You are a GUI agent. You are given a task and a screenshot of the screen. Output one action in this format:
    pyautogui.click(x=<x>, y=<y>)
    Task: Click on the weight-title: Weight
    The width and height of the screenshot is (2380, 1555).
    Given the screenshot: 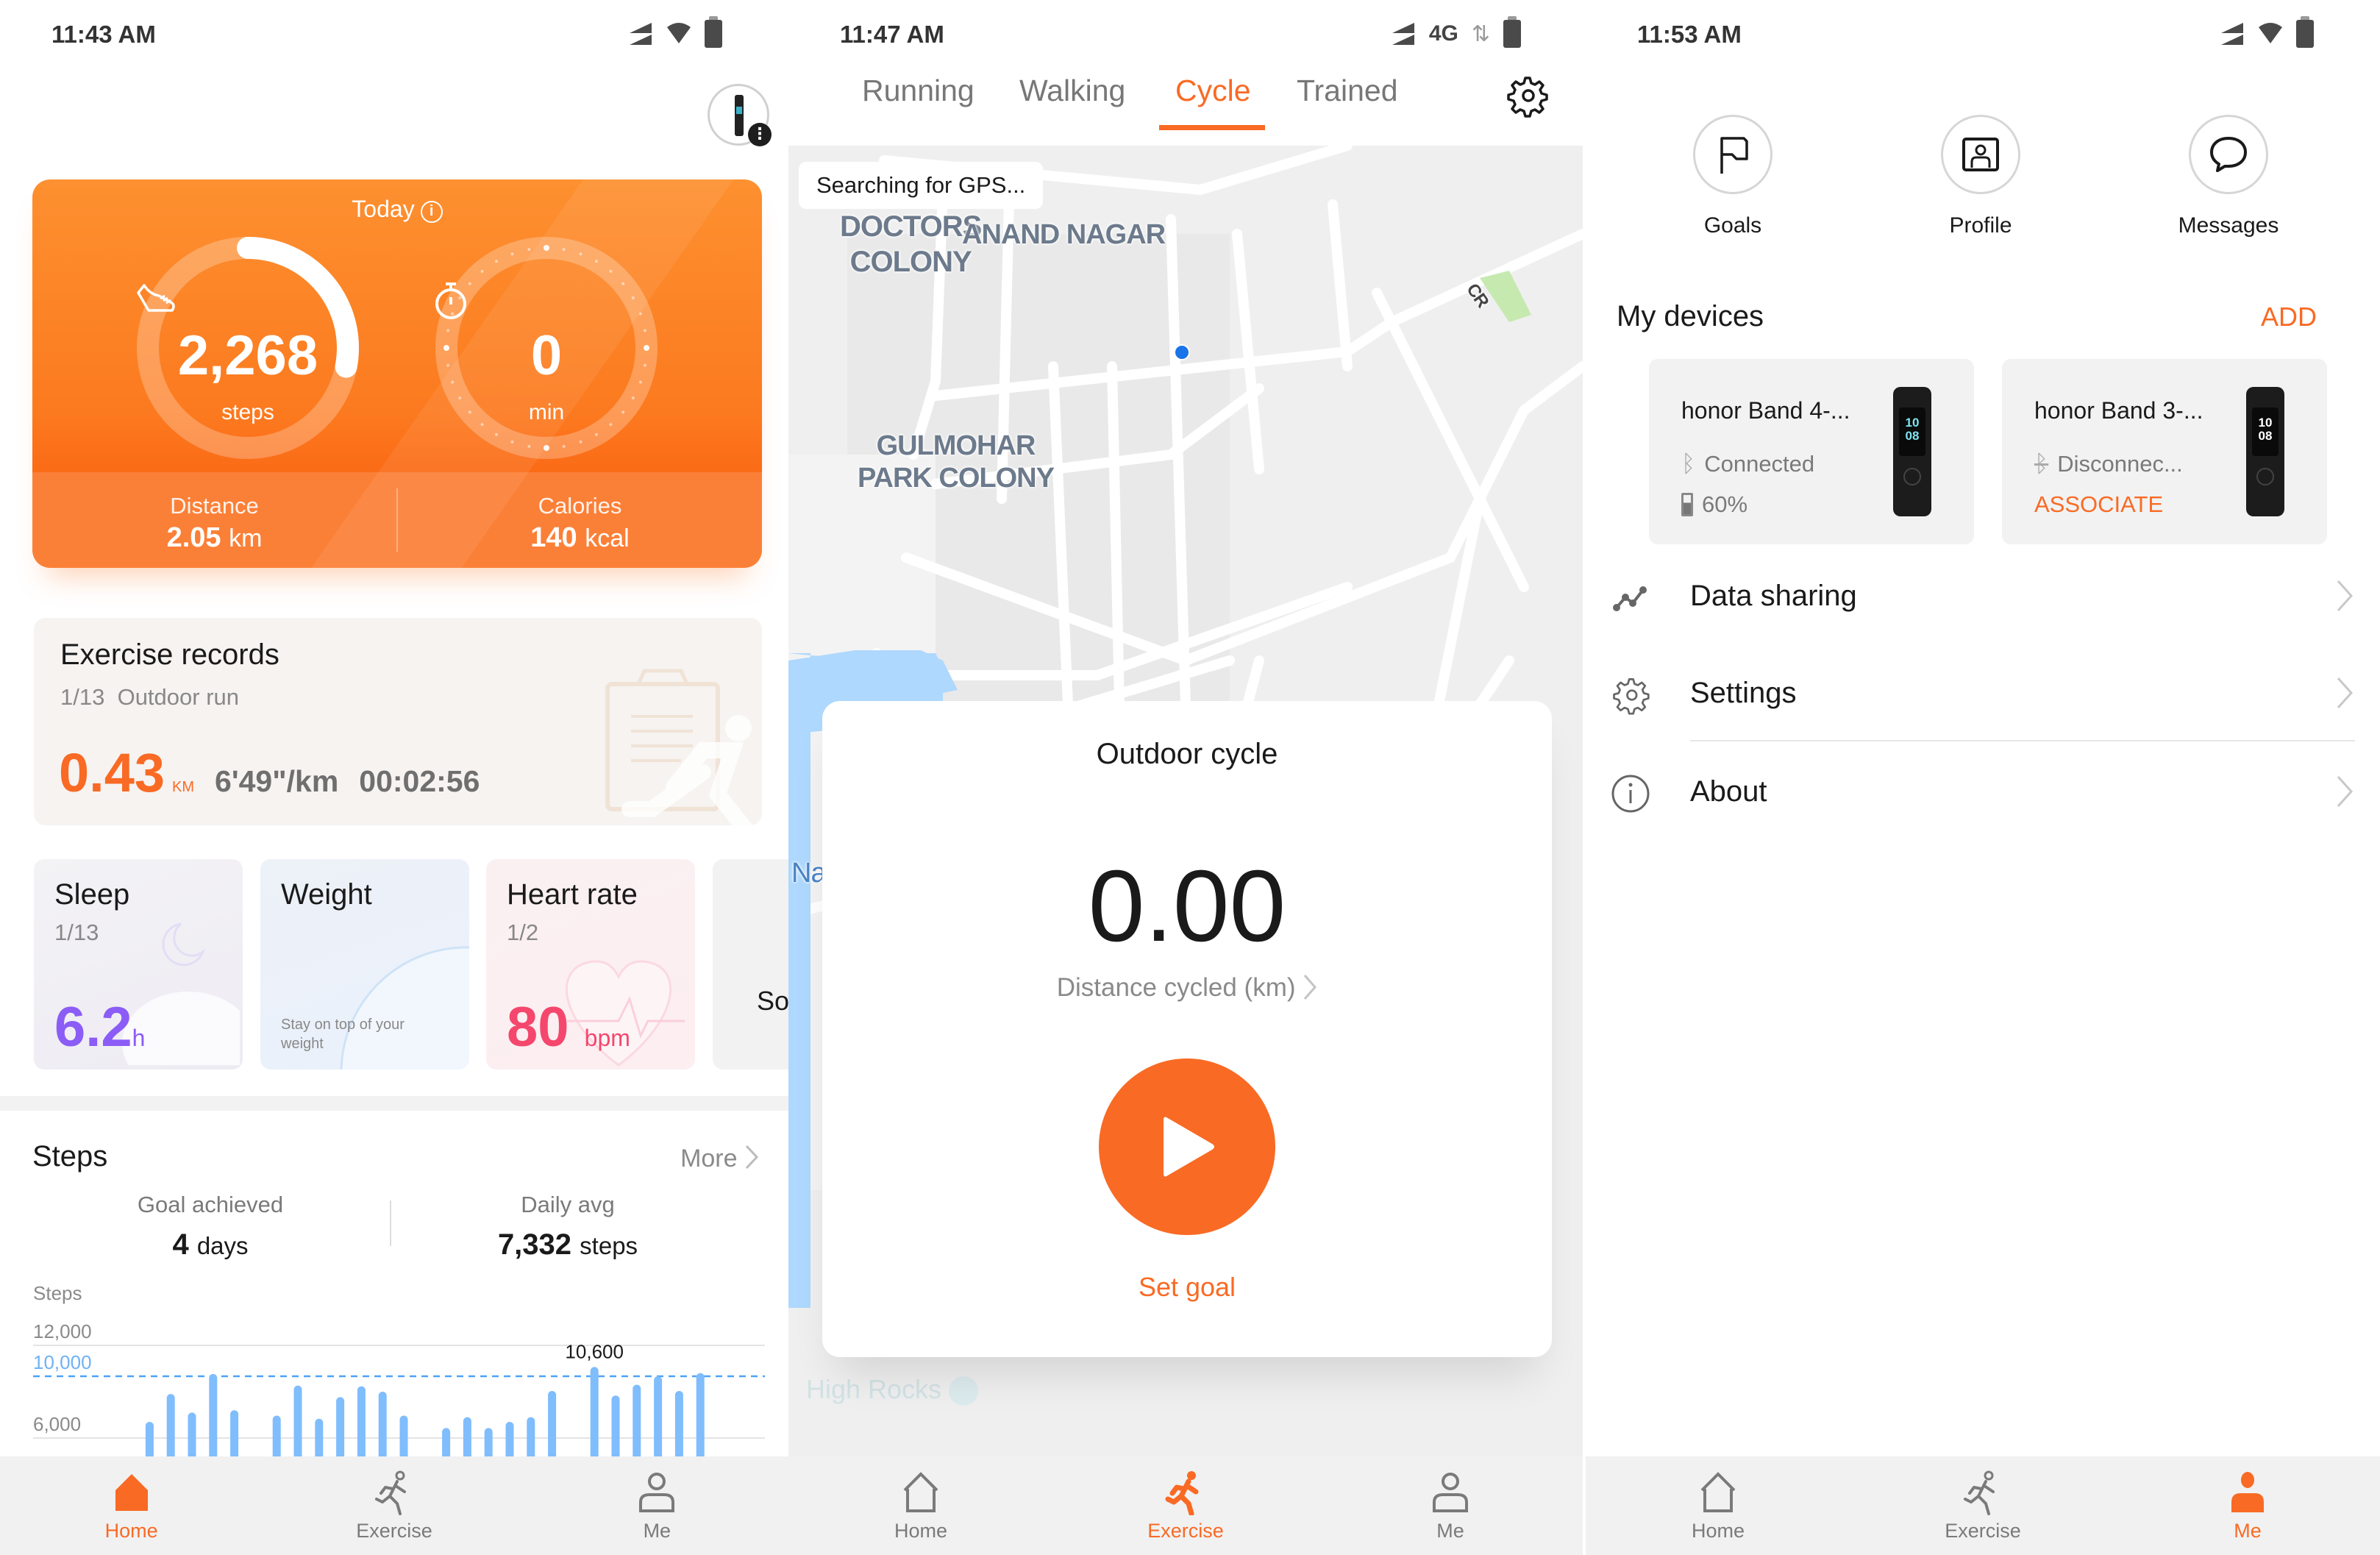 What is the action you would take?
    pyautogui.click(x=326, y=894)
    